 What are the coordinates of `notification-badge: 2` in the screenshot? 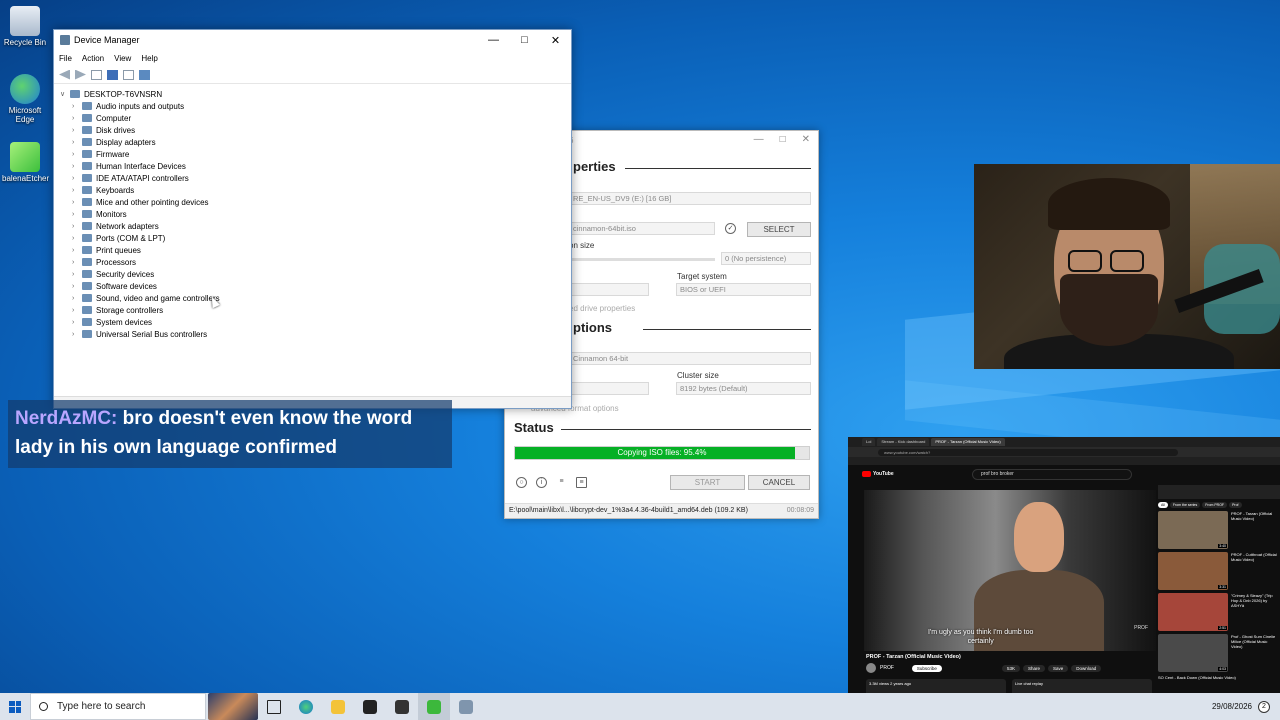 It's located at (1264, 706).